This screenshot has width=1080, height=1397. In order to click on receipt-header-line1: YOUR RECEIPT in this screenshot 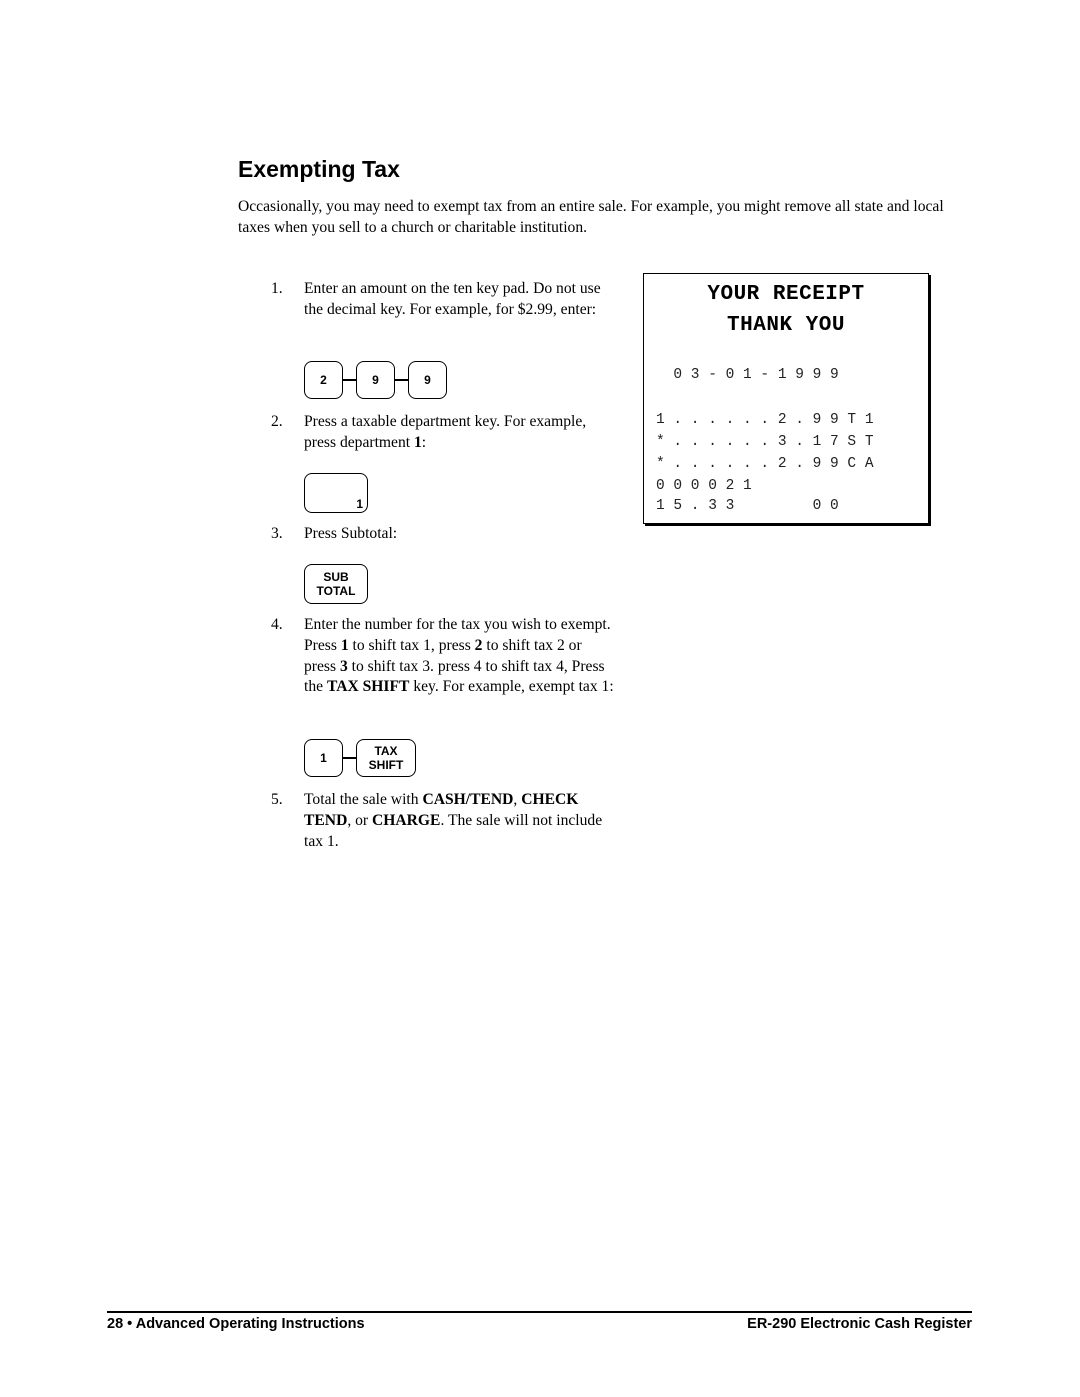, I will do `click(786, 294)`.